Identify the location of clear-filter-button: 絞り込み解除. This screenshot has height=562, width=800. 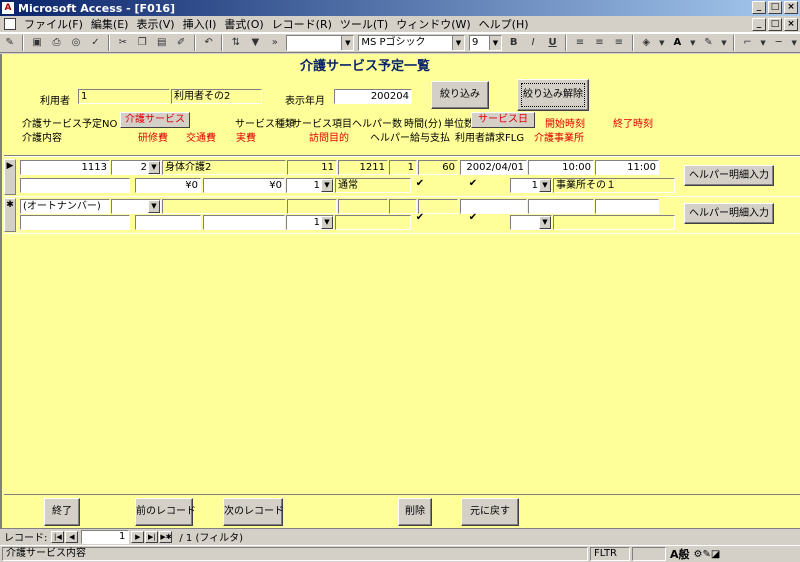
(553, 95).